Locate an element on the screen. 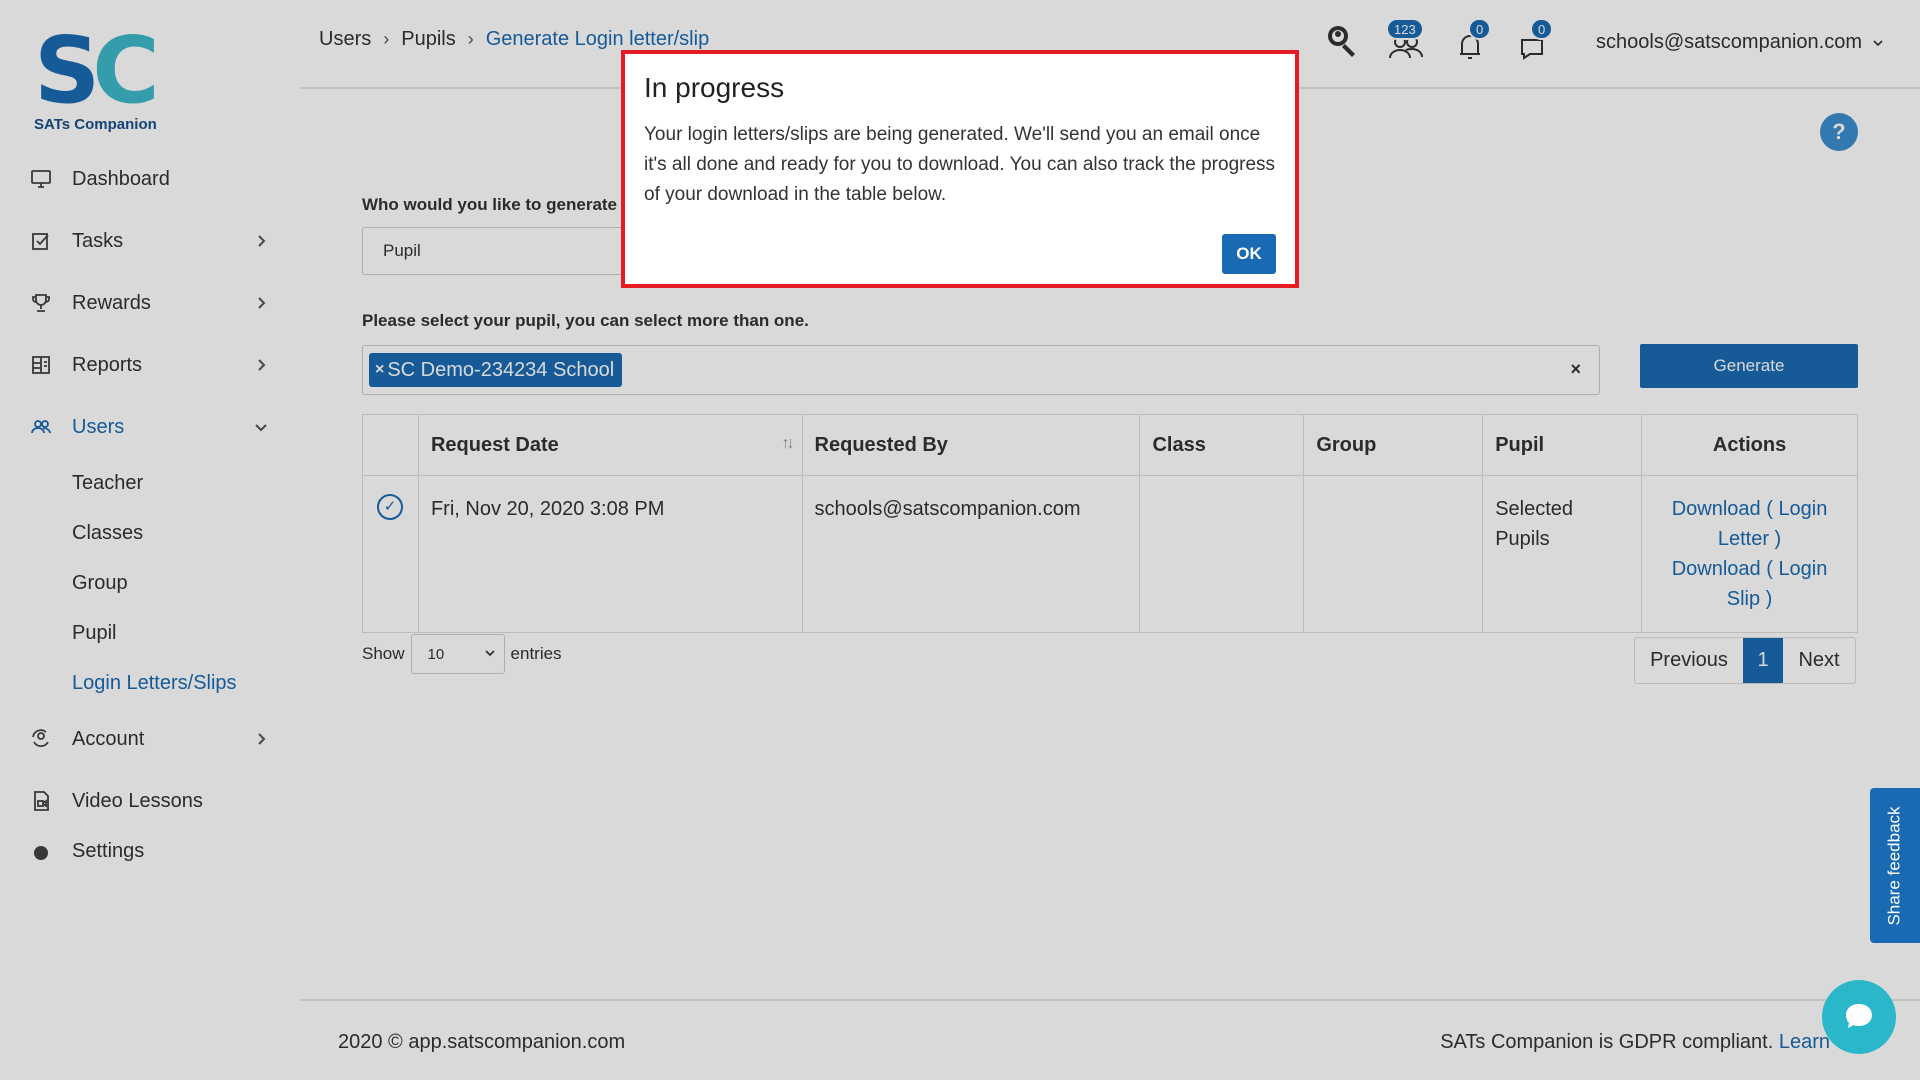 Image resolution: width=1920 pixels, height=1080 pixels. chat-bubble-icon is located at coordinates (1859, 1016).